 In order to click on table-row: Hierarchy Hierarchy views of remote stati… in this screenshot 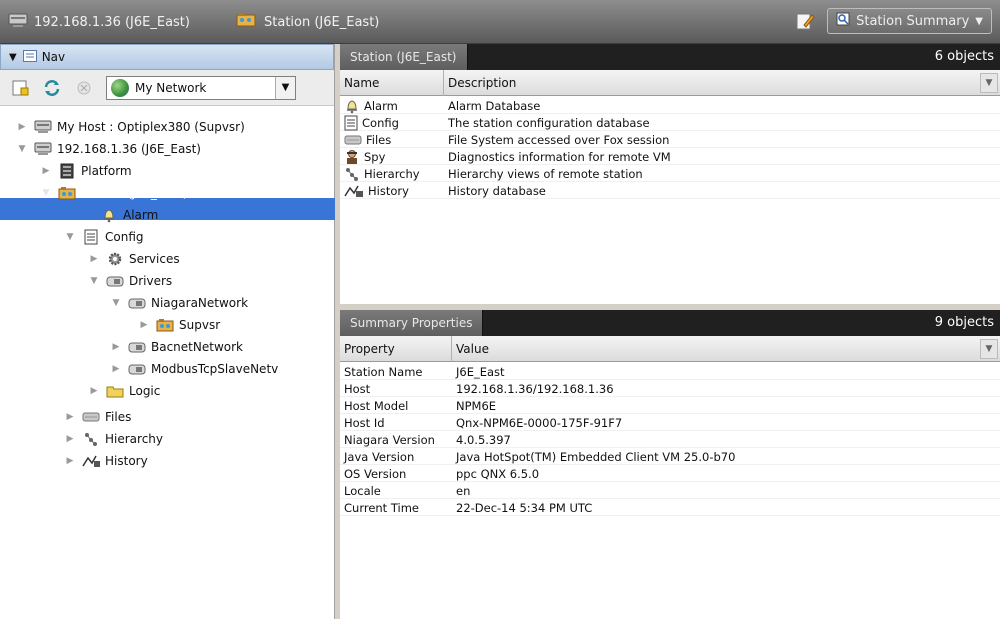, I will do `click(670, 174)`.